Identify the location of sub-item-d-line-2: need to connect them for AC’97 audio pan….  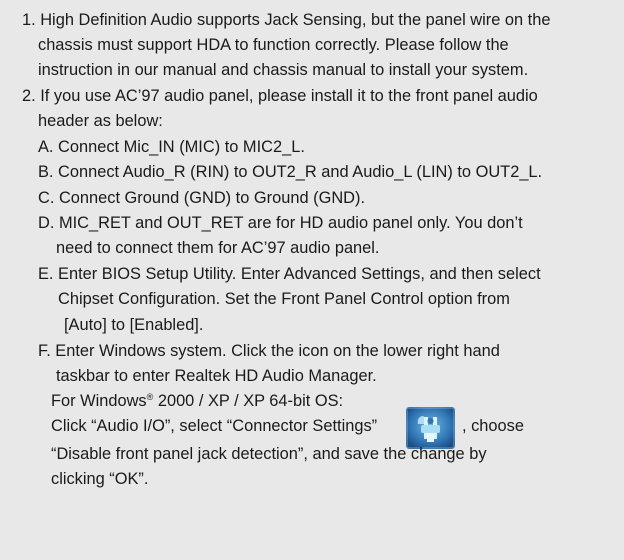
(218, 248).